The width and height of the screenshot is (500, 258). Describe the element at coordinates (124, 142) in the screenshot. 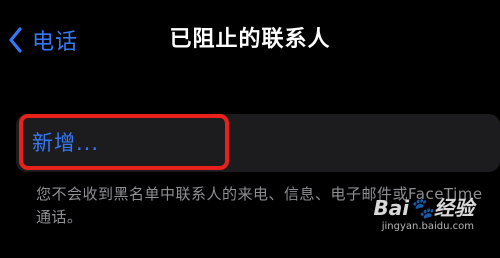

I see `highlight-box` at that location.